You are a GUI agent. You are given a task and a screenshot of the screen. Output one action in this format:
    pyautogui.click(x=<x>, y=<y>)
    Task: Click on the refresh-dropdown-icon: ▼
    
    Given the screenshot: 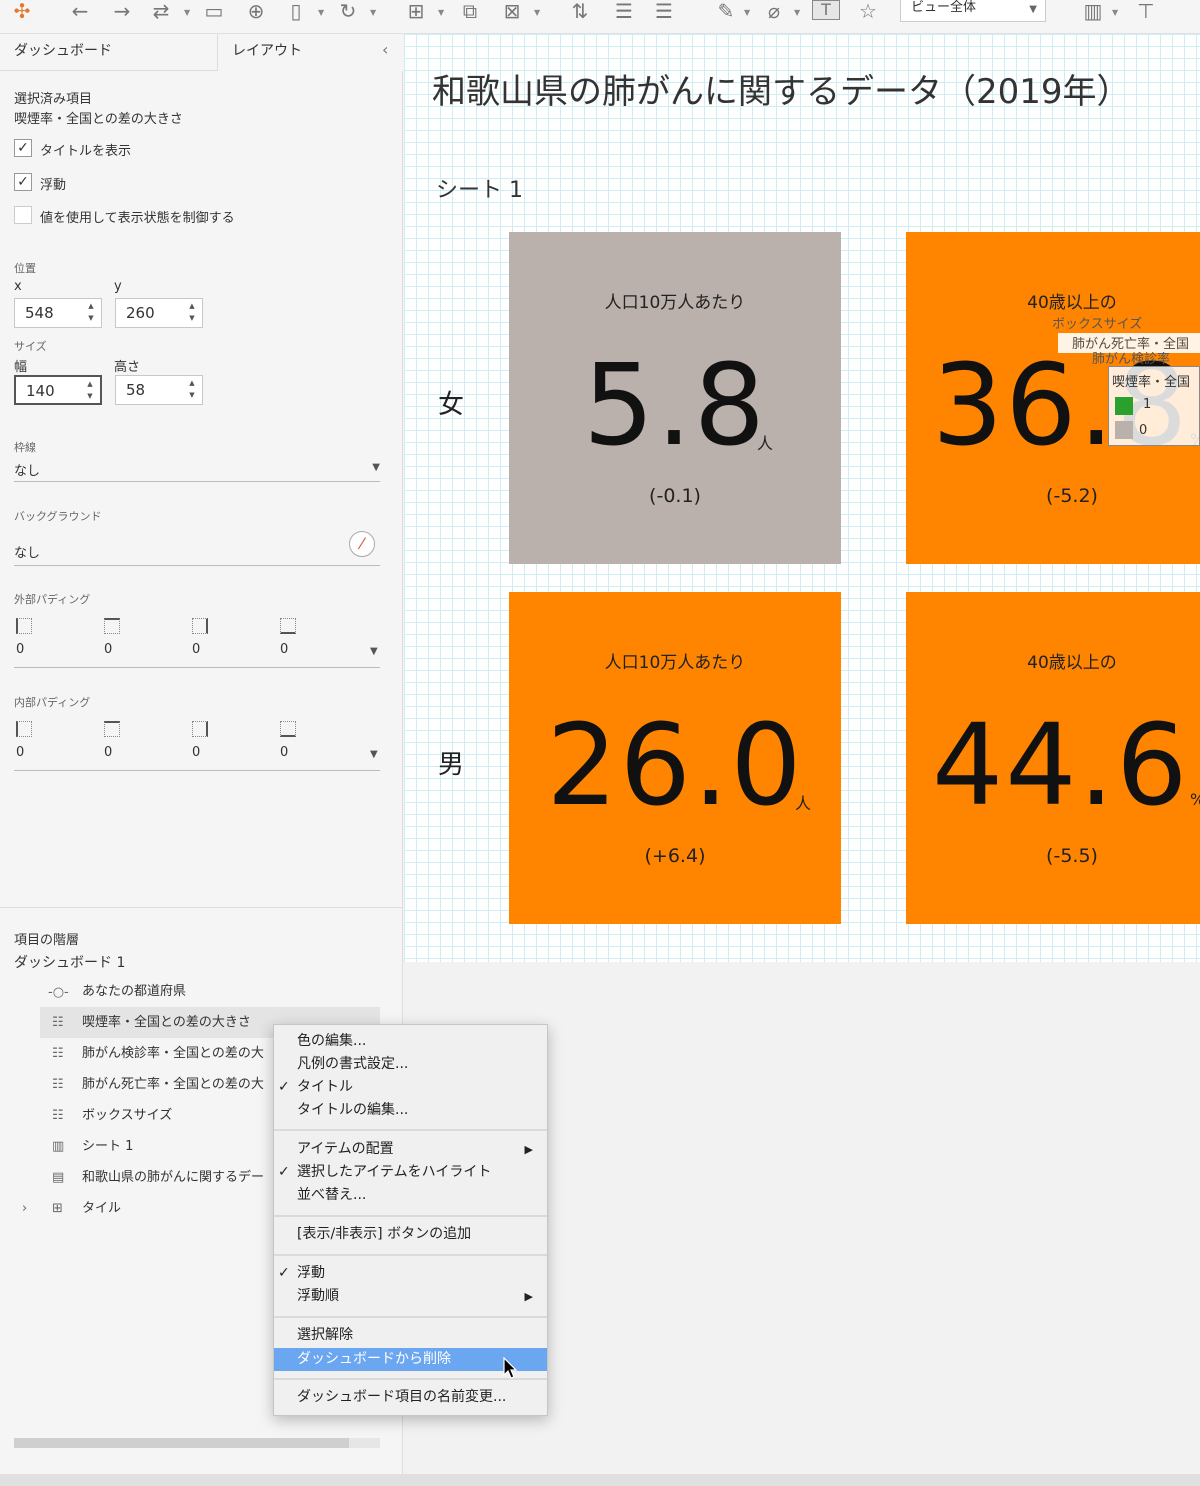 What is the action you would take?
    pyautogui.click(x=373, y=12)
    